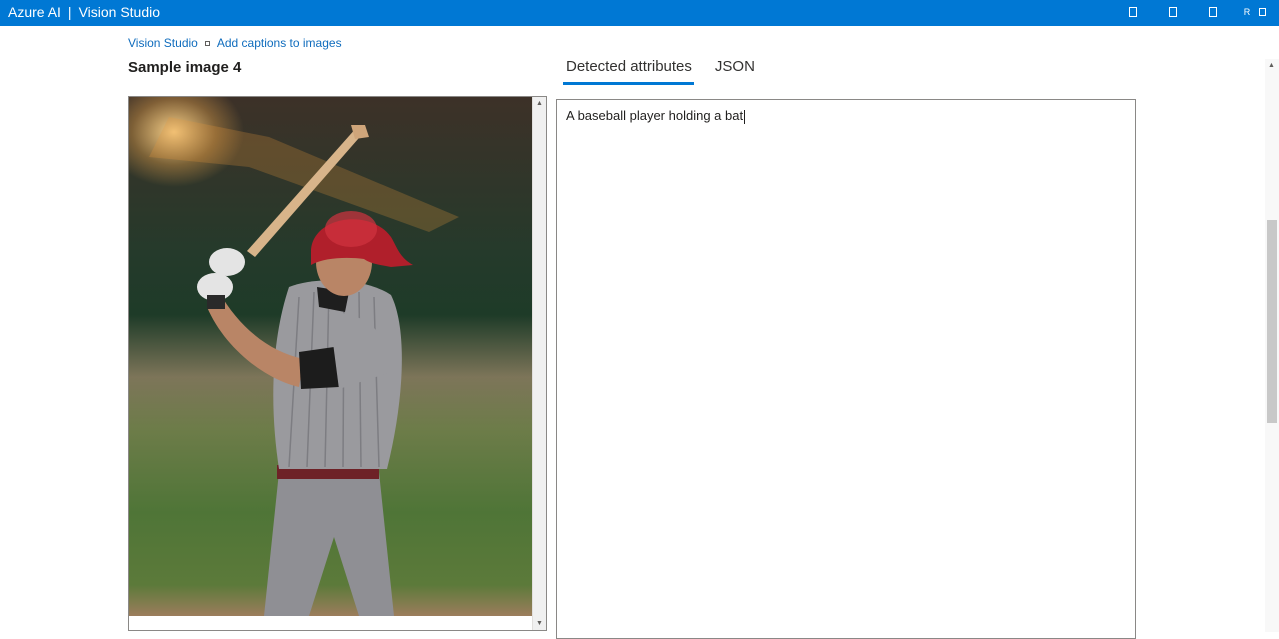  What do you see at coordinates (734, 71) in the screenshot?
I see `tab-json: JSON` at bounding box center [734, 71].